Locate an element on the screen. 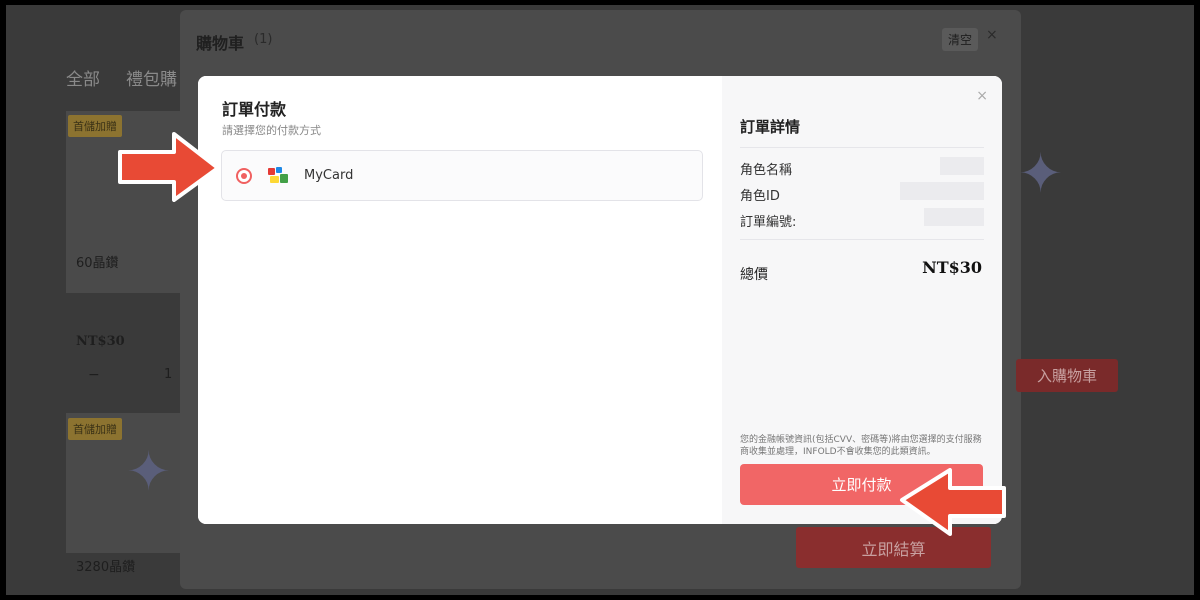  order-number-label: 訂單編號: is located at coordinates (768, 222).